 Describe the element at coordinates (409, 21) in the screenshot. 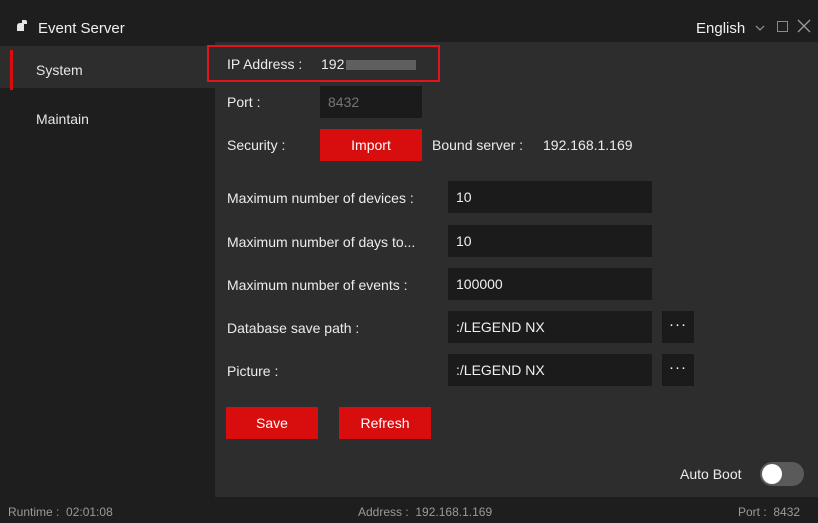

I see `title-bar: Event Server English` at that location.